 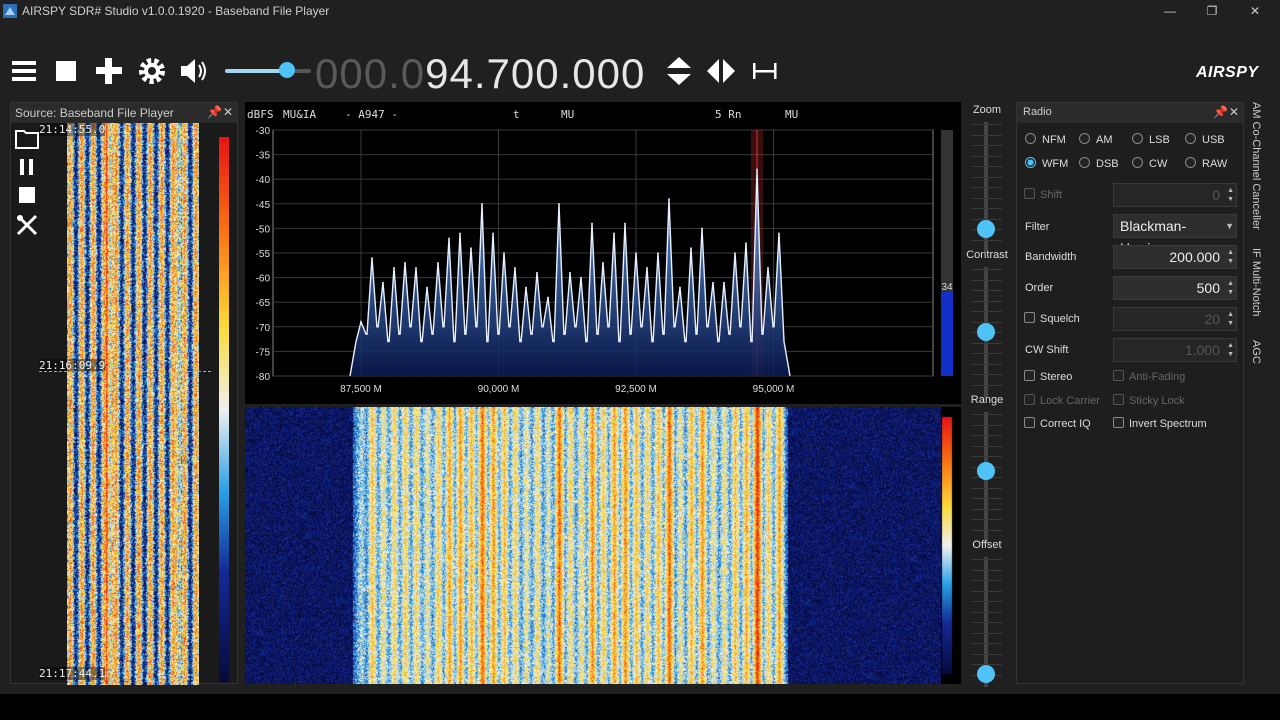 I want to click on spectrum-header-label: dBFS, so click(x=260, y=114).